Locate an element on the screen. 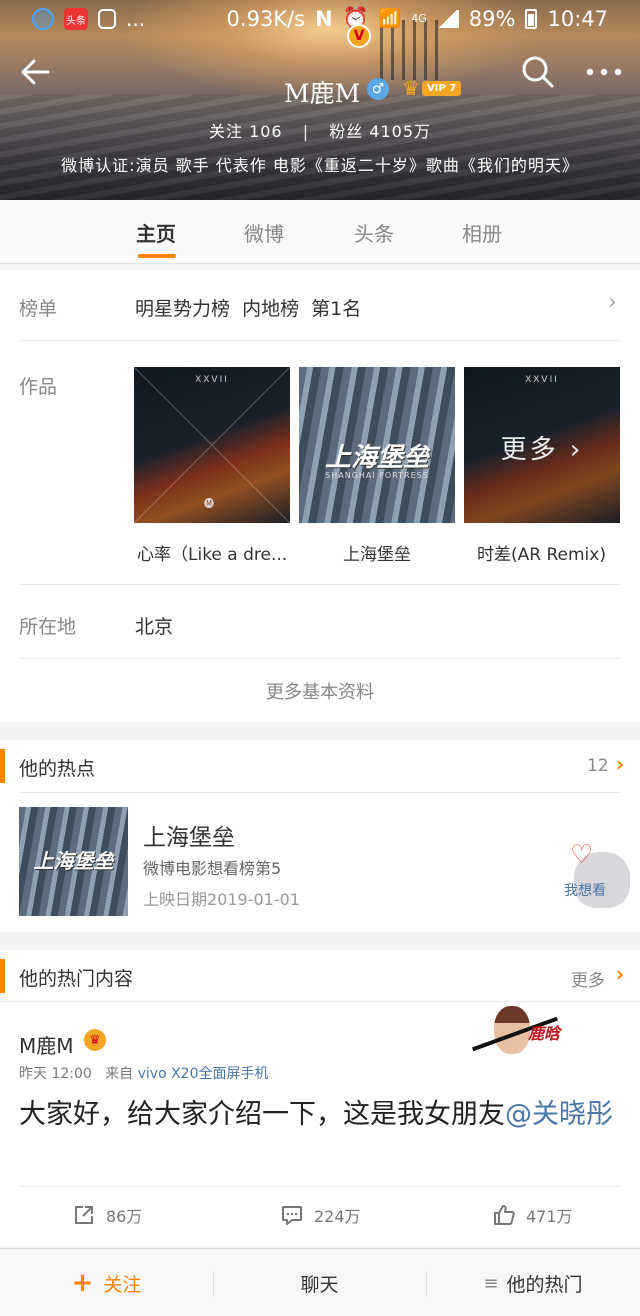 The image size is (640, 1316). repost-icon is located at coordinates (84, 1215).